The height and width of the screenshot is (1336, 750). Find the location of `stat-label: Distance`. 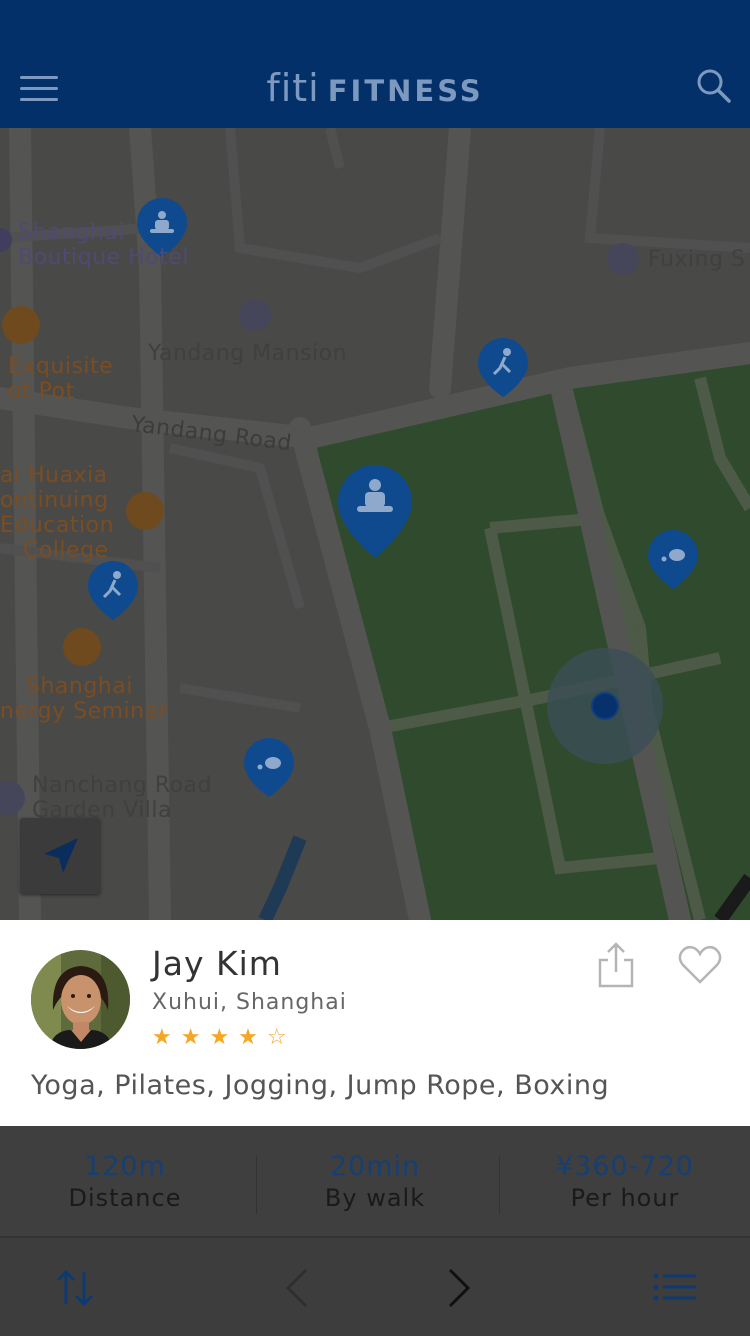

stat-label: Distance is located at coordinates (125, 1198).